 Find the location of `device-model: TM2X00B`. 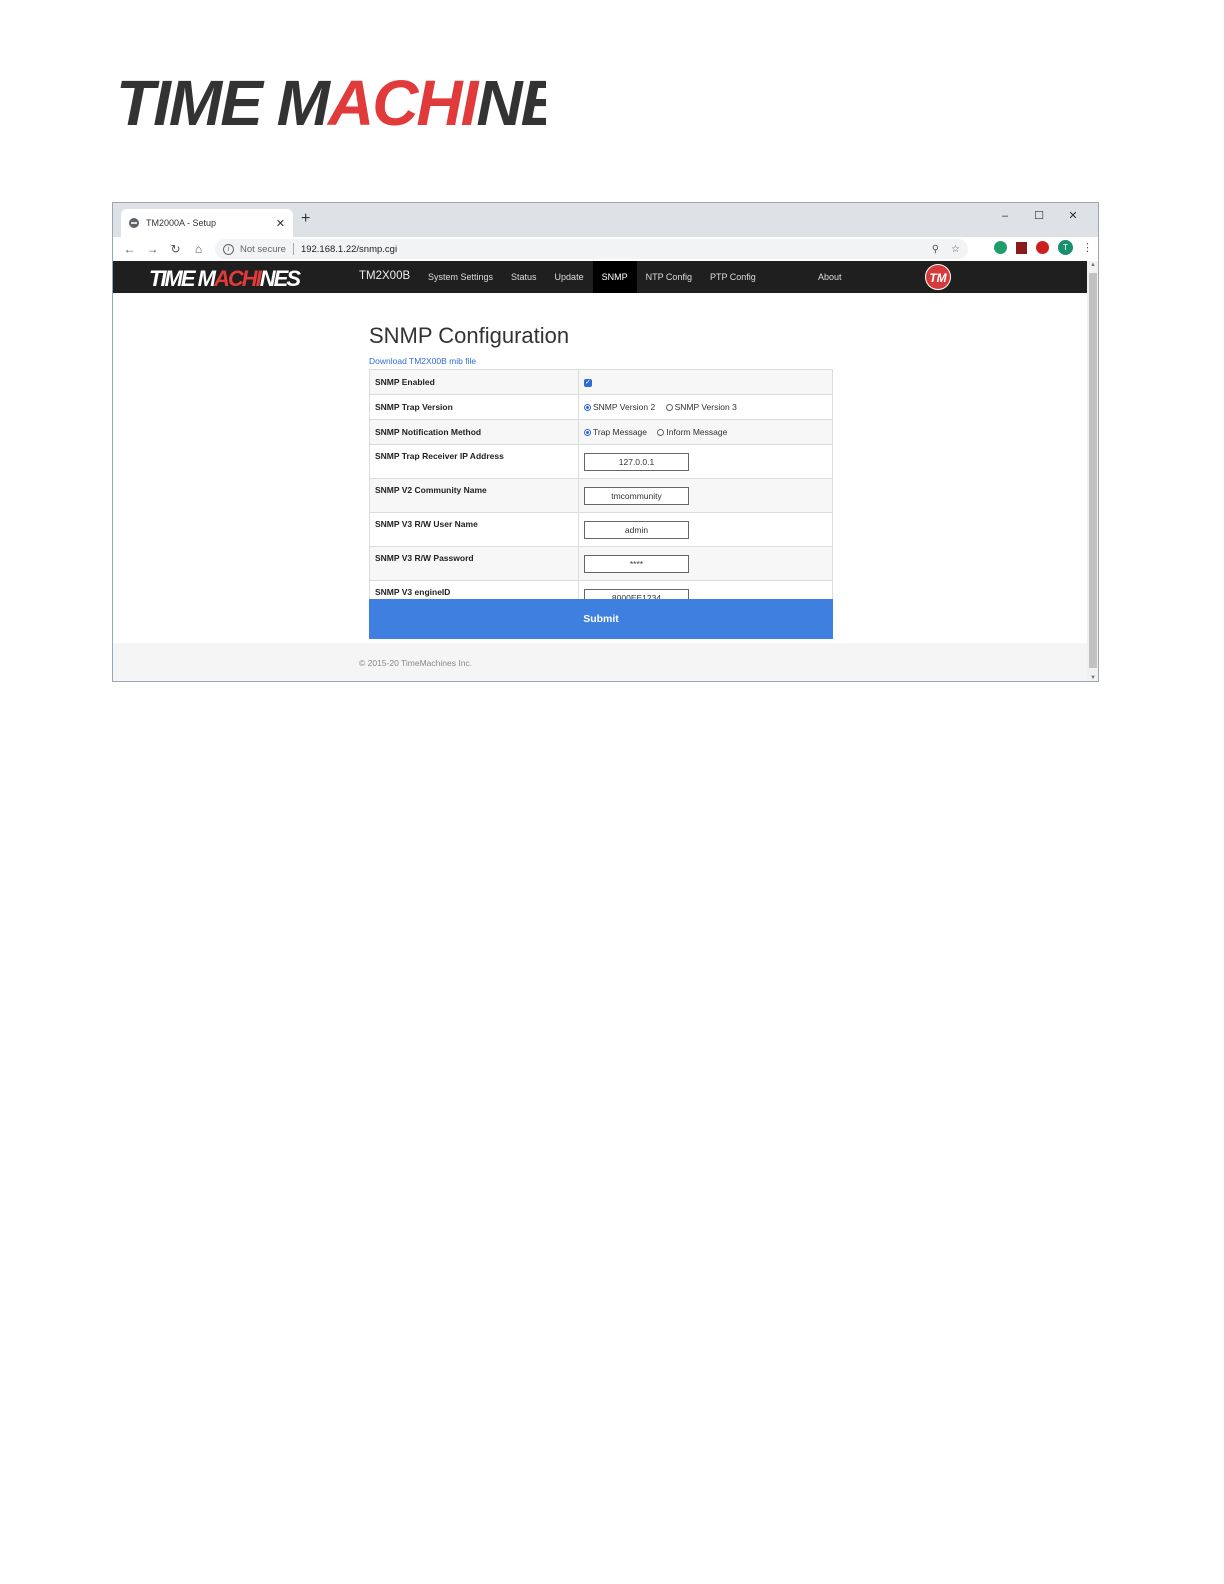

device-model: TM2X00B is located at coordinates (384, 276).